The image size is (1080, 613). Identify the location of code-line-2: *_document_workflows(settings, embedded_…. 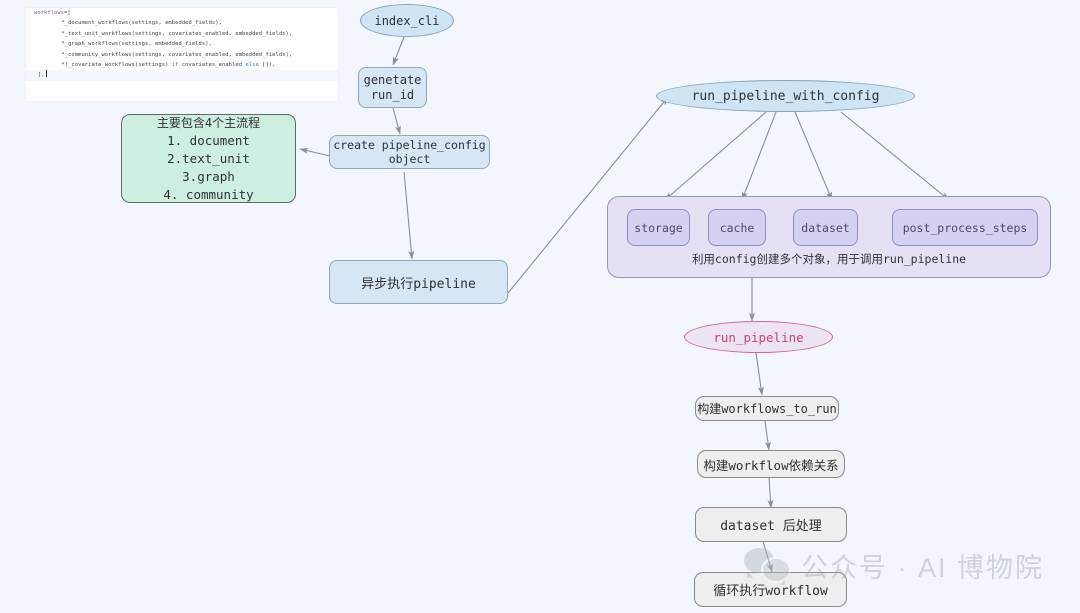
(135, 23).